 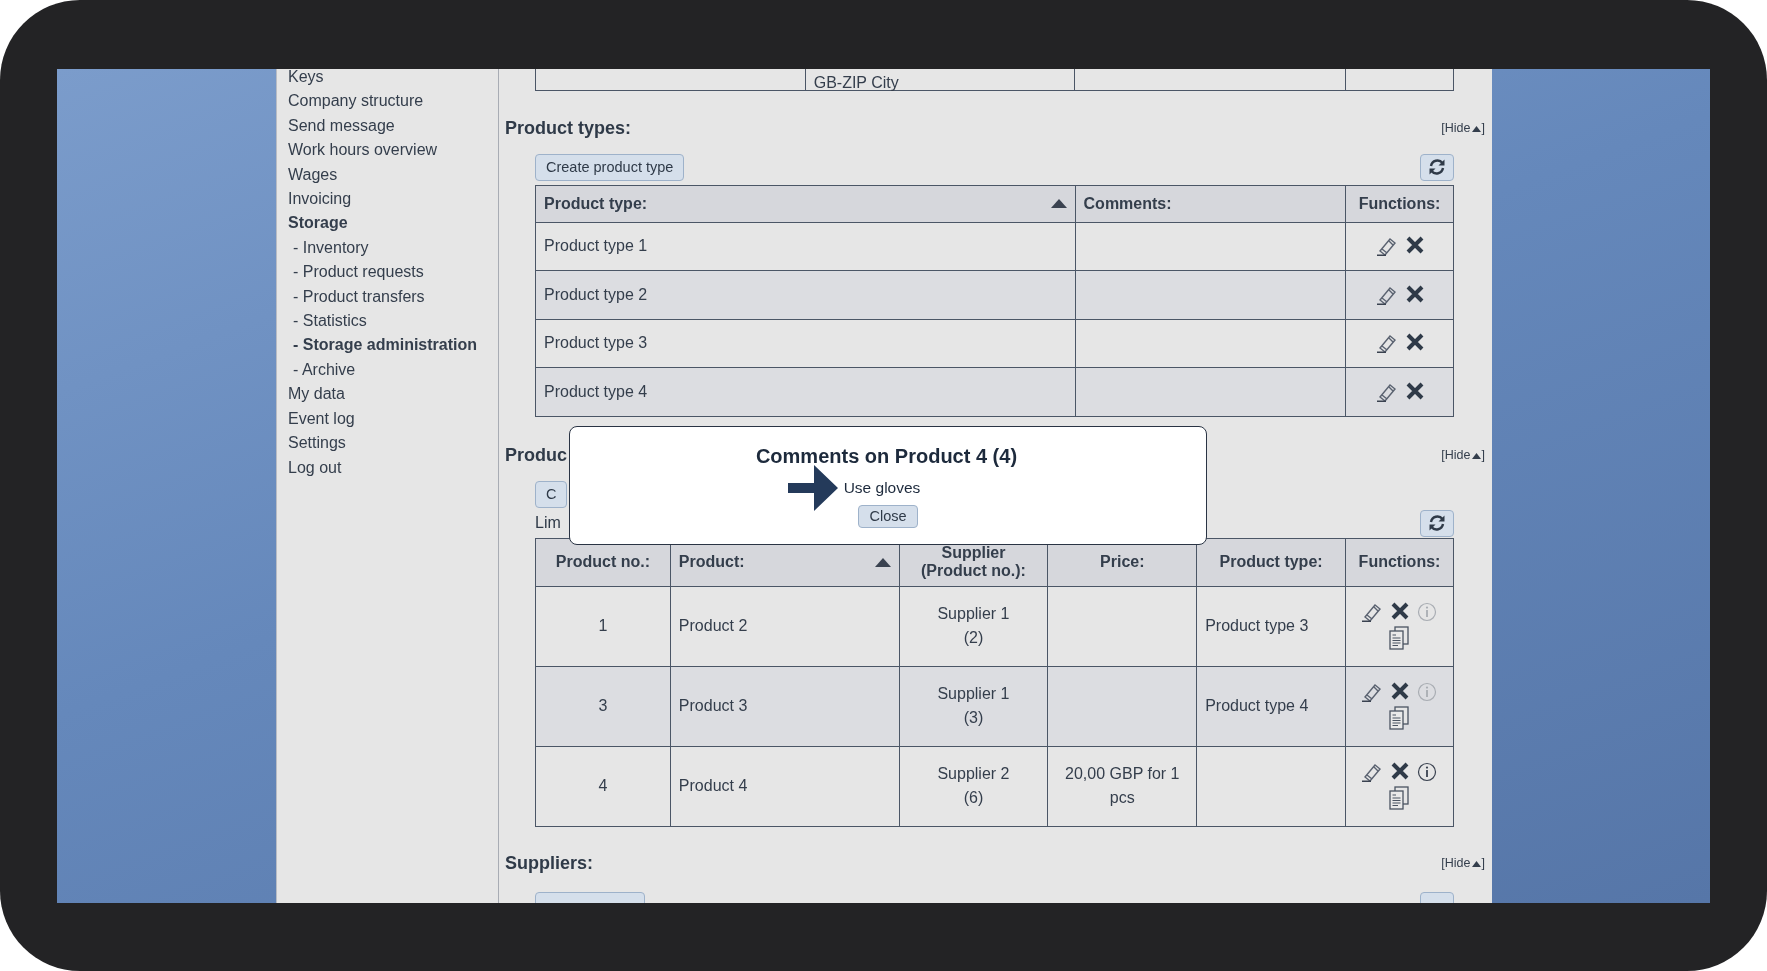 What do you see at coordinates (1122, 785) in the screenshot?
I see `table-cell: 20,00 GBP for 1 pcs` at bounding box center [1122, 785].